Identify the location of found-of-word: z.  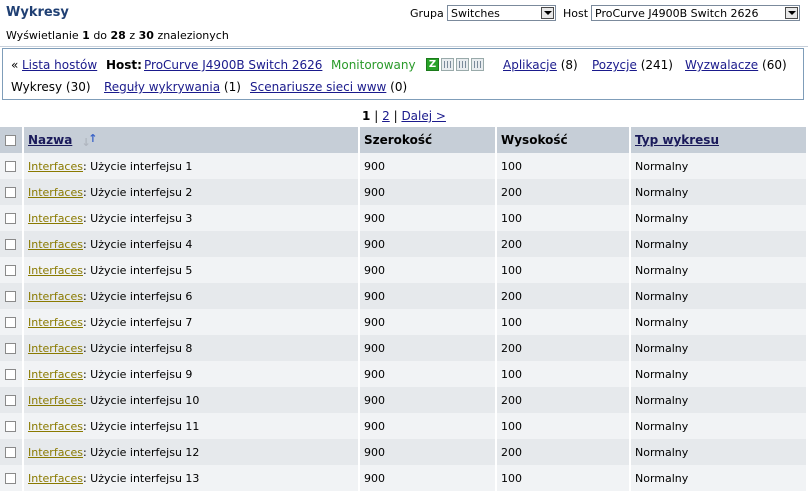
(132, 35).